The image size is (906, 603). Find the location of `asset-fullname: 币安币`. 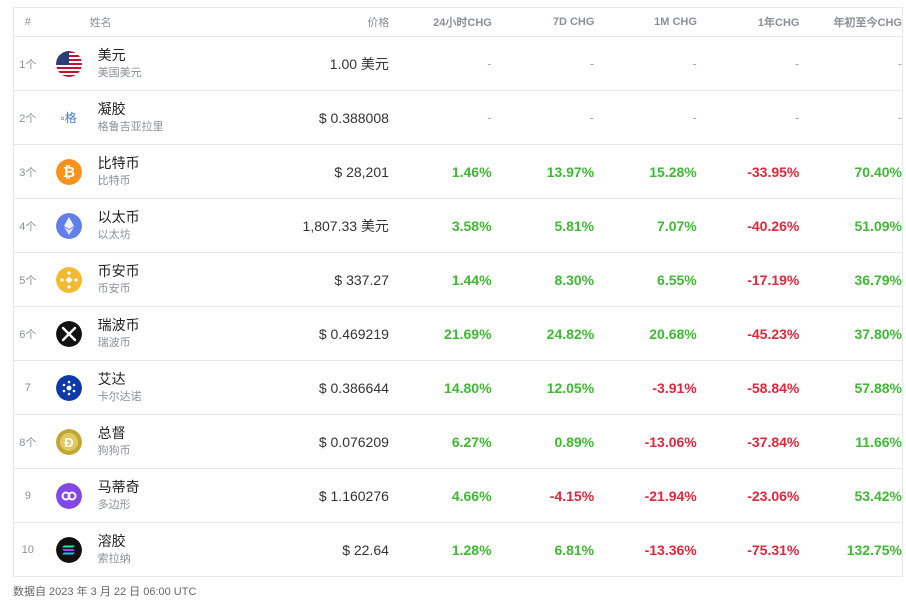

asset-fullname: 币安币 is located at coordinates (114, 288).